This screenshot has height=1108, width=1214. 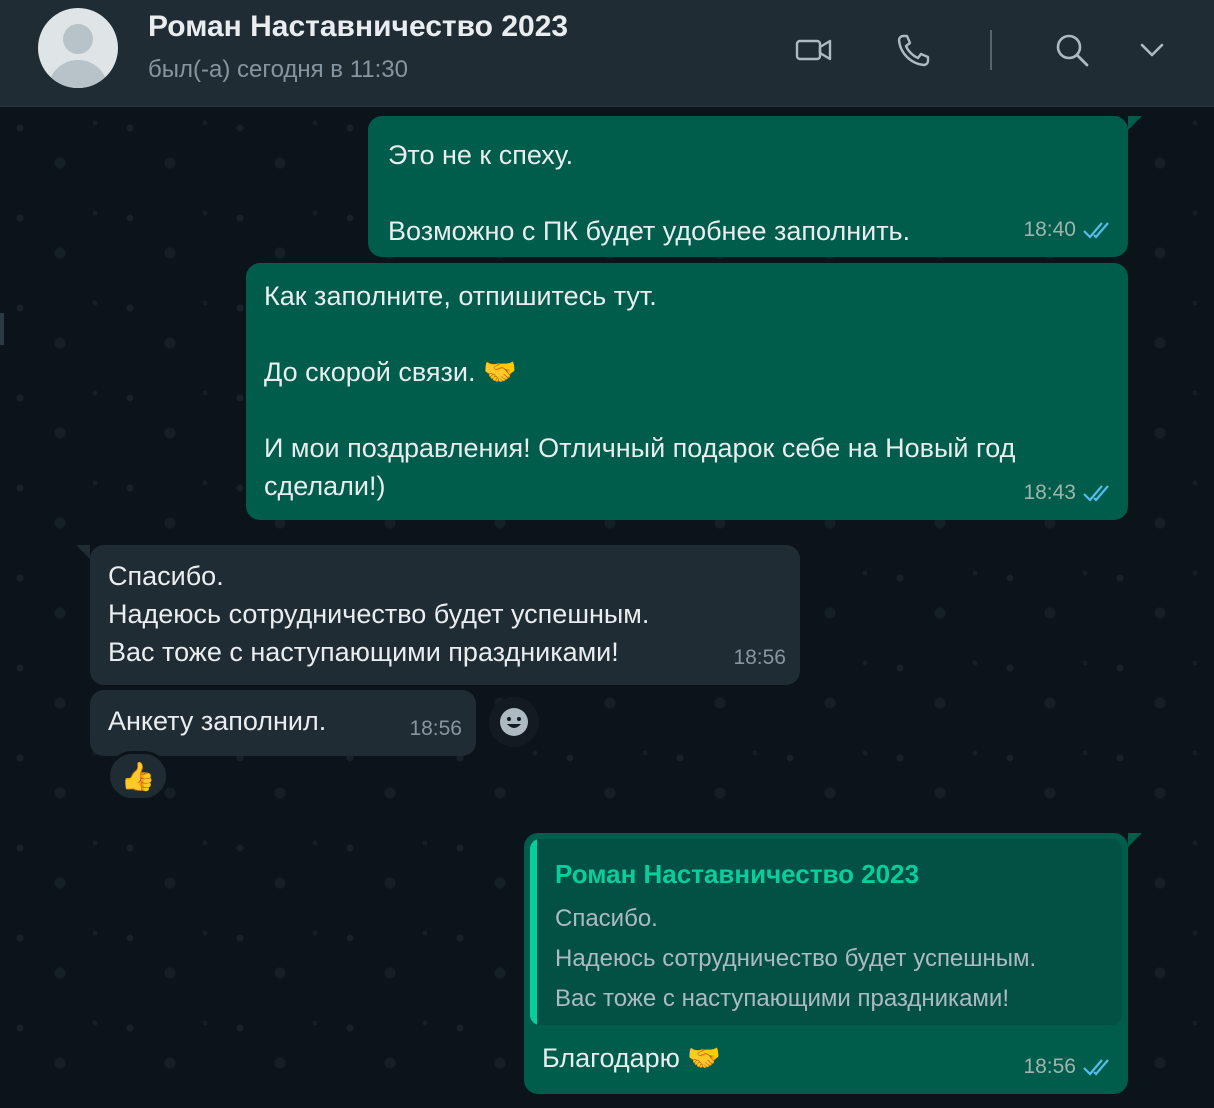 I want to click on smiley-icon, so click(x=514, y=722).